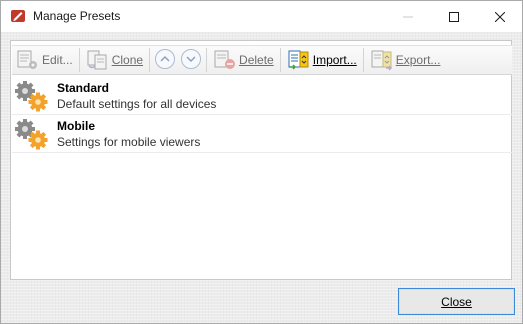 This screenshot has height=324, width=523. I want to click on clone-button: Clone, so click(114, 60).